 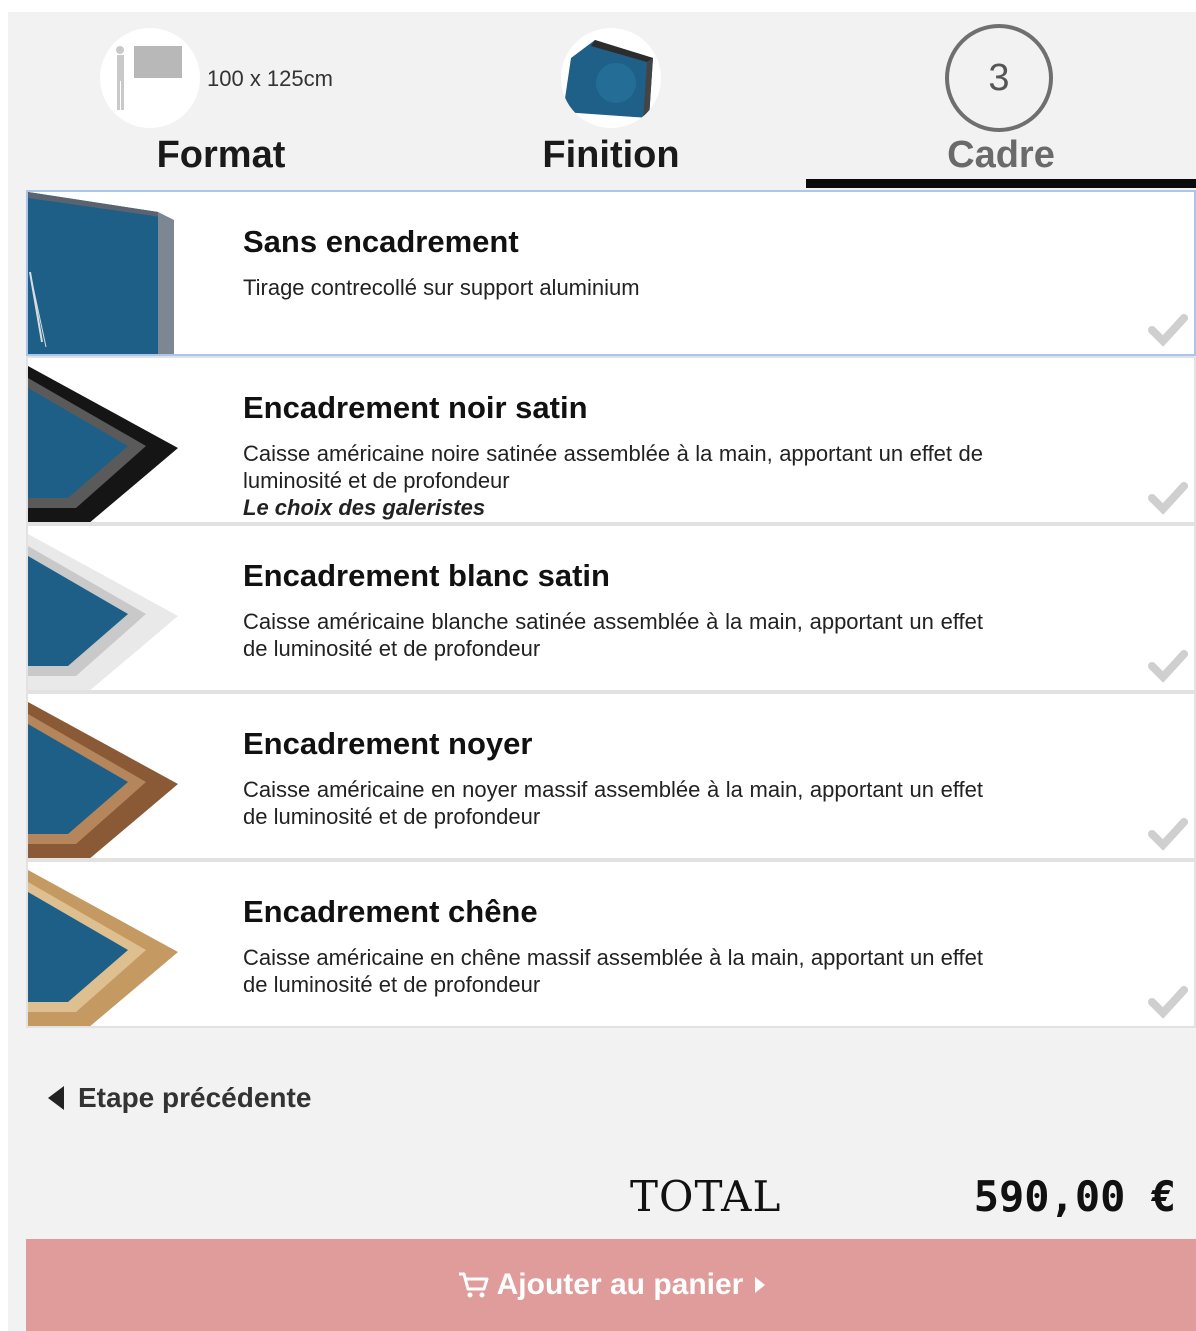 What do you see at coordinates (473, 1285) in the screenshot?
I see `shopping-cart-icon` at bounding box center [473, 1285].